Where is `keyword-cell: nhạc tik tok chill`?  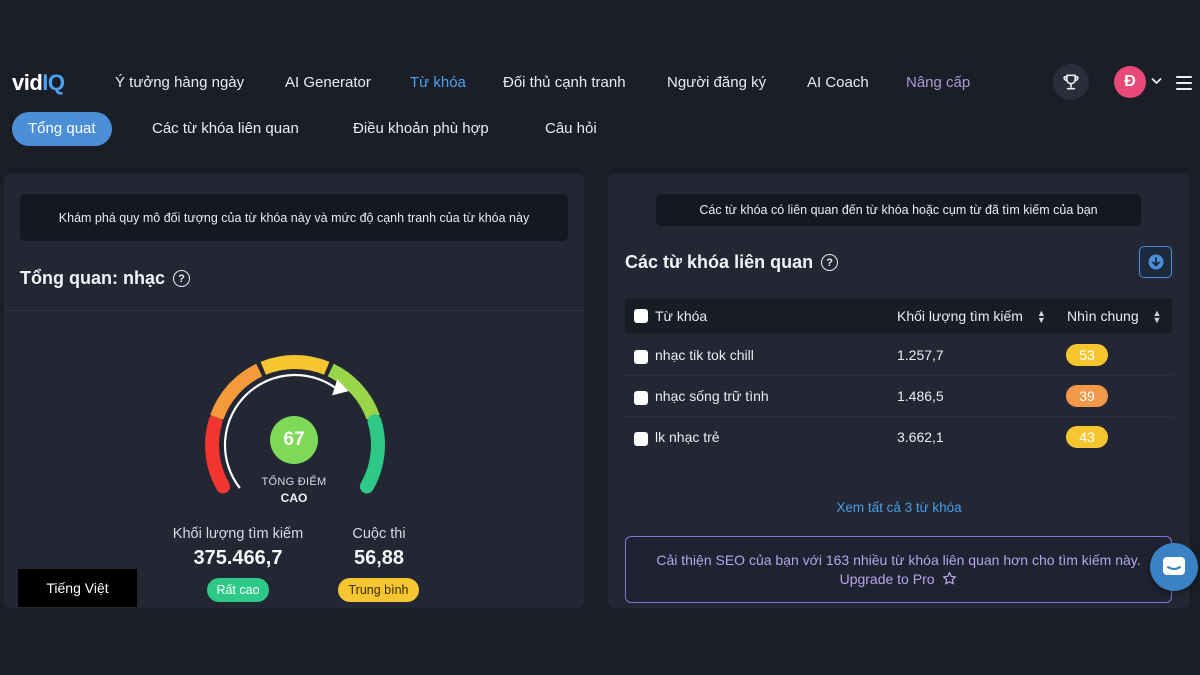 keyword-cell: nhạc tik tok chill is located at coordinates (704, 355).